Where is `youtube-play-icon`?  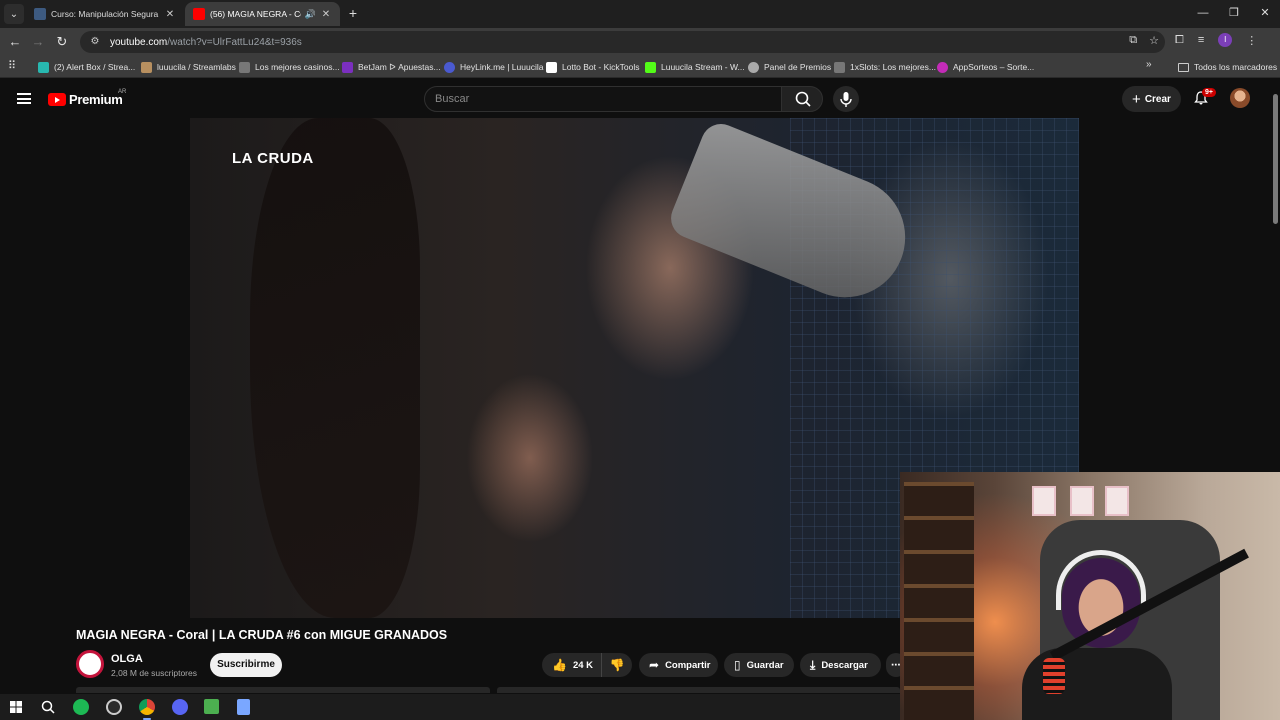
youtube-play-icon is located at coordinates (57, 99).